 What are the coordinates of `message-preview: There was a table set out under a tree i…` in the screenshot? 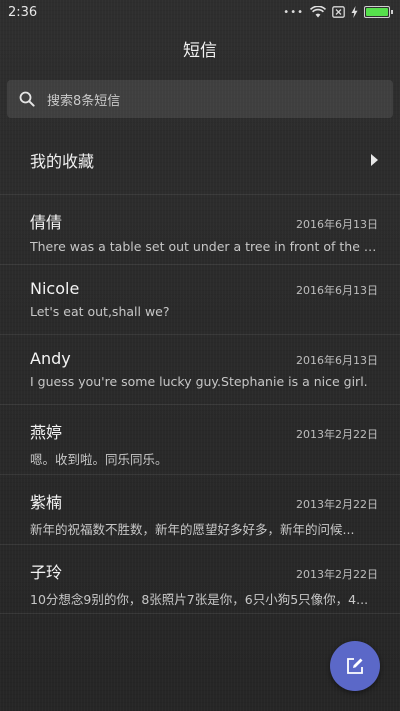 It's located at (204, 246).